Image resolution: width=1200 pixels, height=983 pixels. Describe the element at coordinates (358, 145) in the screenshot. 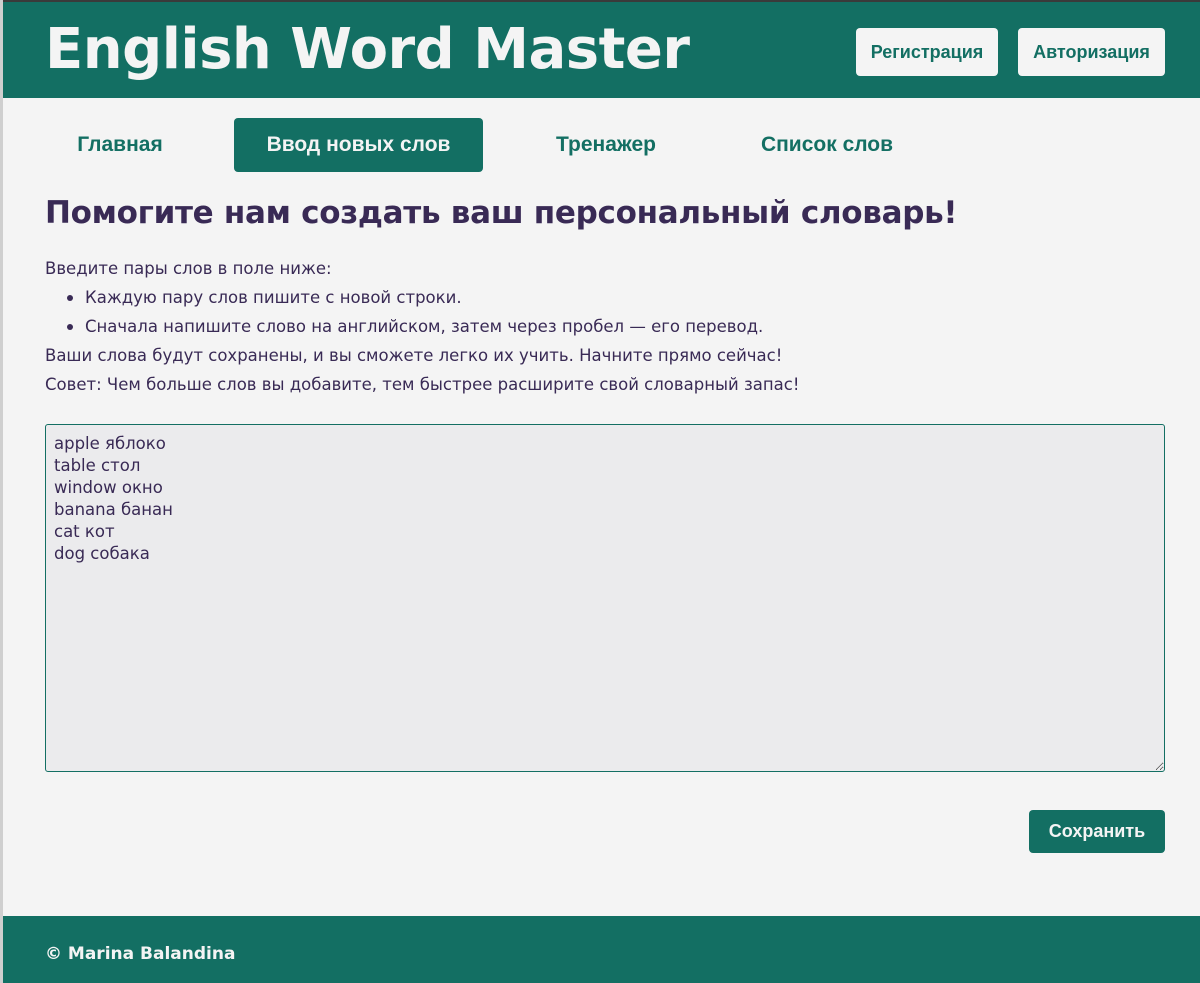

I see `nav-item-new-words: Ввод новых слов` at that location.